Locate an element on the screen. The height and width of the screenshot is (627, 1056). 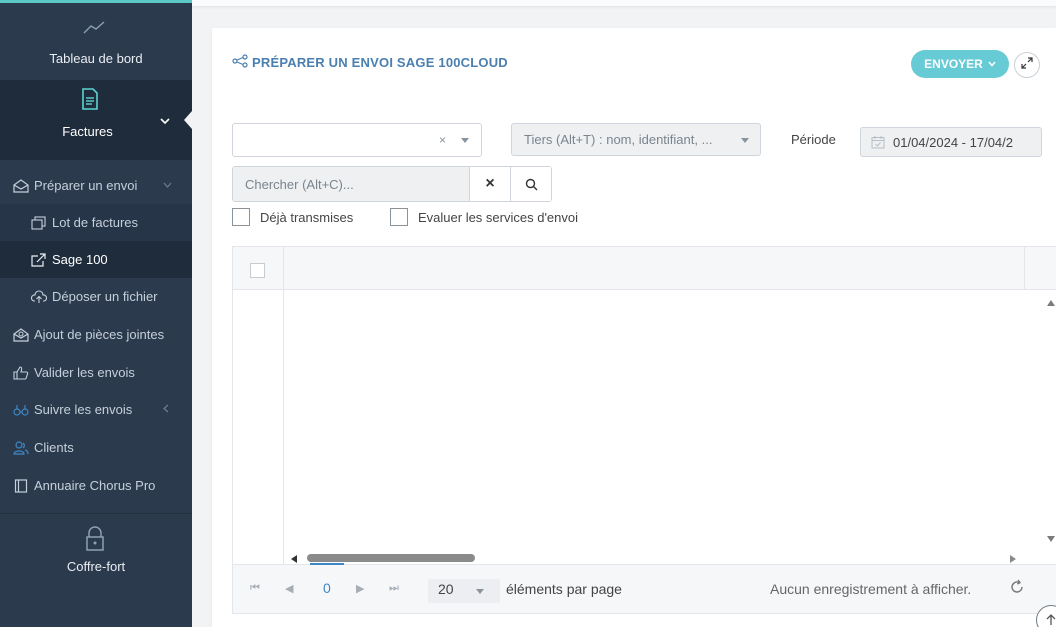
page-title: PRÉPARER UN ENVOI SAGE 100CLOUD is located at coordinates (370, 62).